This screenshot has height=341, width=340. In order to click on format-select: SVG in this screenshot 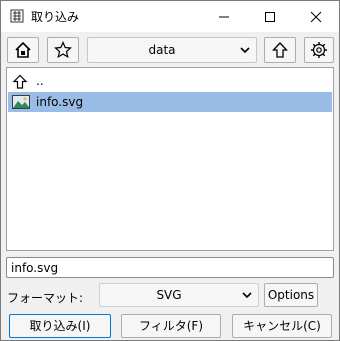, I will do `click(179, 295)`.